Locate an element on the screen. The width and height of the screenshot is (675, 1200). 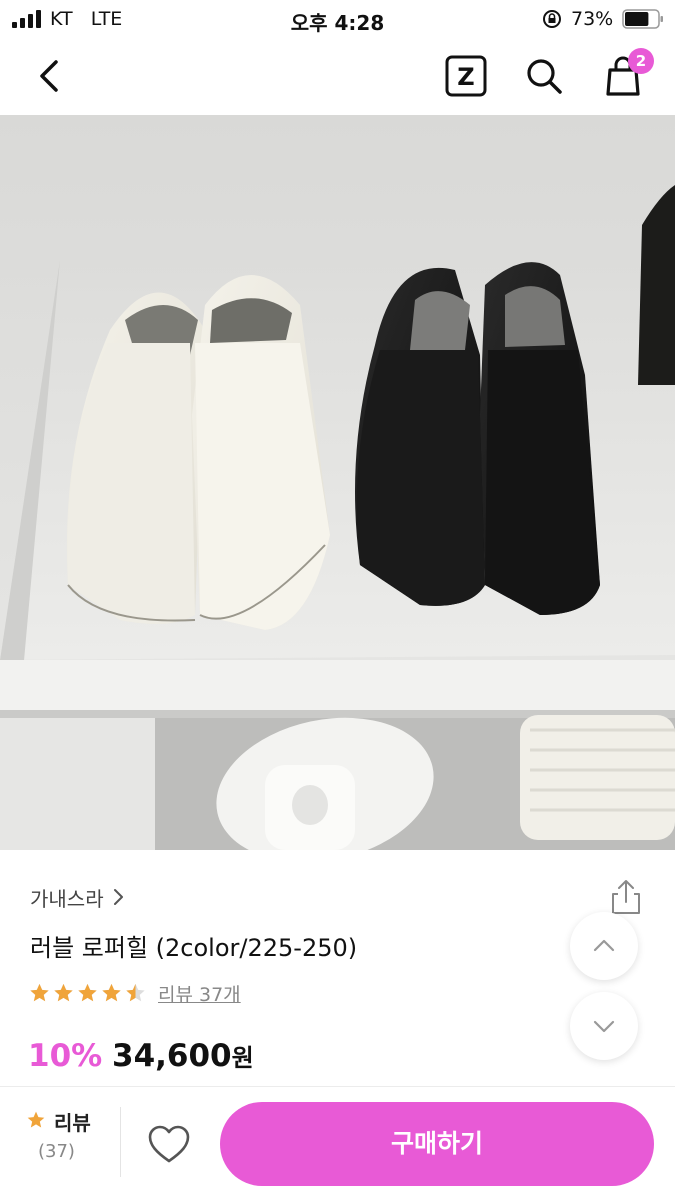
chevron-right-icon is located at coordinates (118, 897).